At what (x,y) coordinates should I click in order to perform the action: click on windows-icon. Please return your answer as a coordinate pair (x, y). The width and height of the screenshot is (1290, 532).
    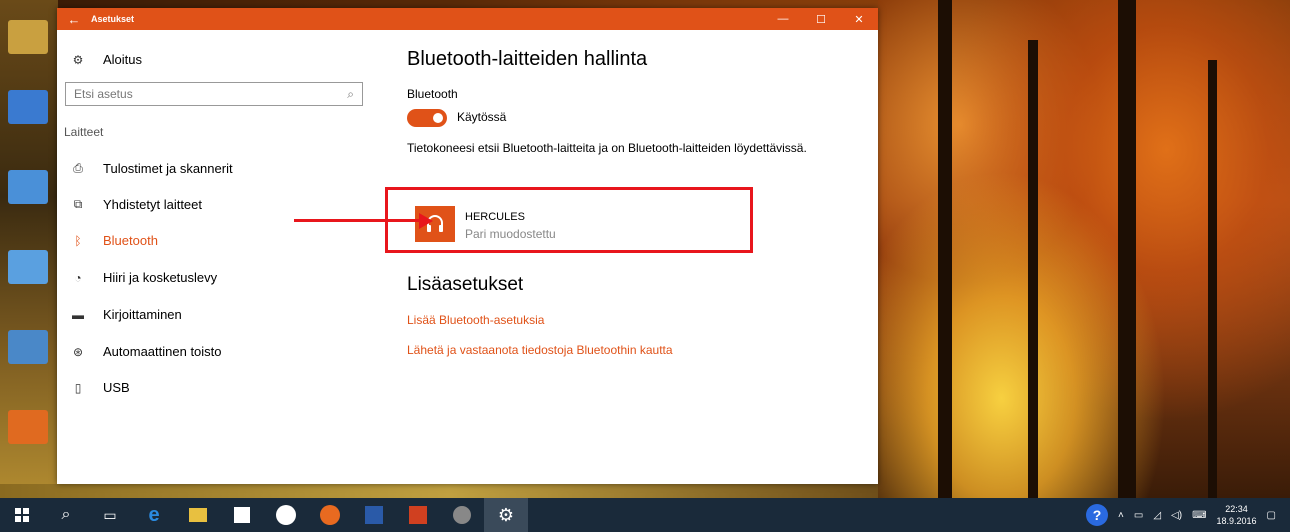
    Looking at the image, I should click on (22, 515).